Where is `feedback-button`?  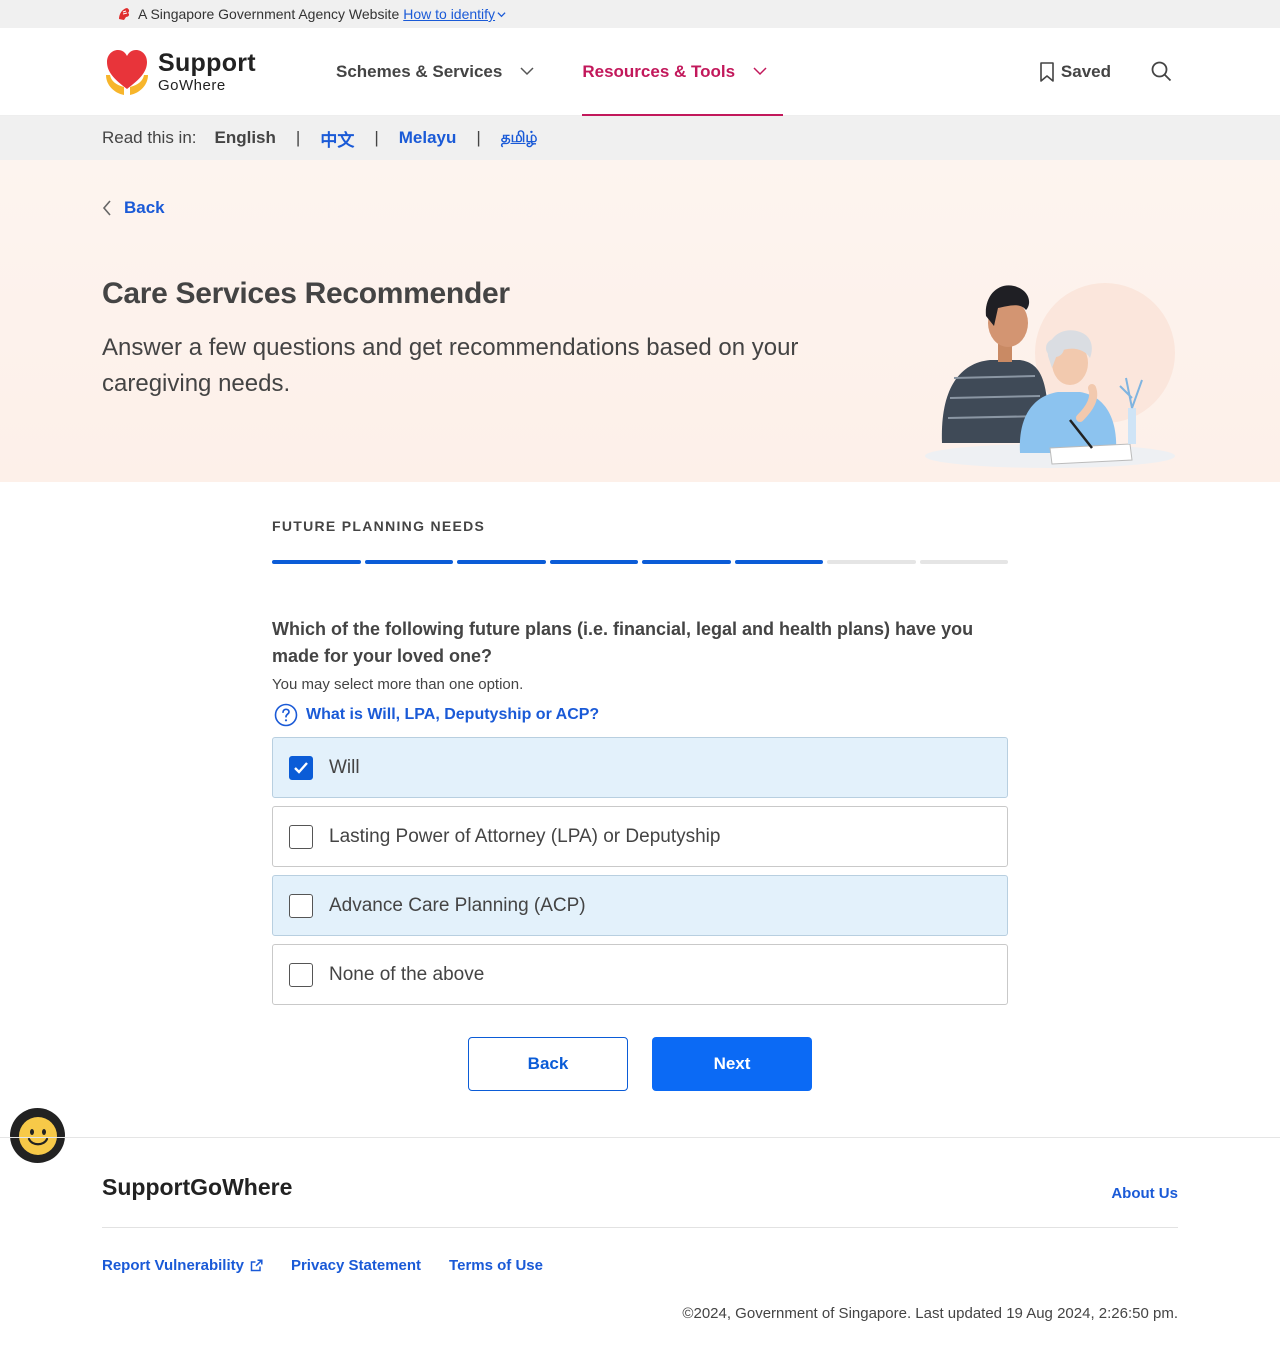 feedback-button is located at coordinates (37, 1135).